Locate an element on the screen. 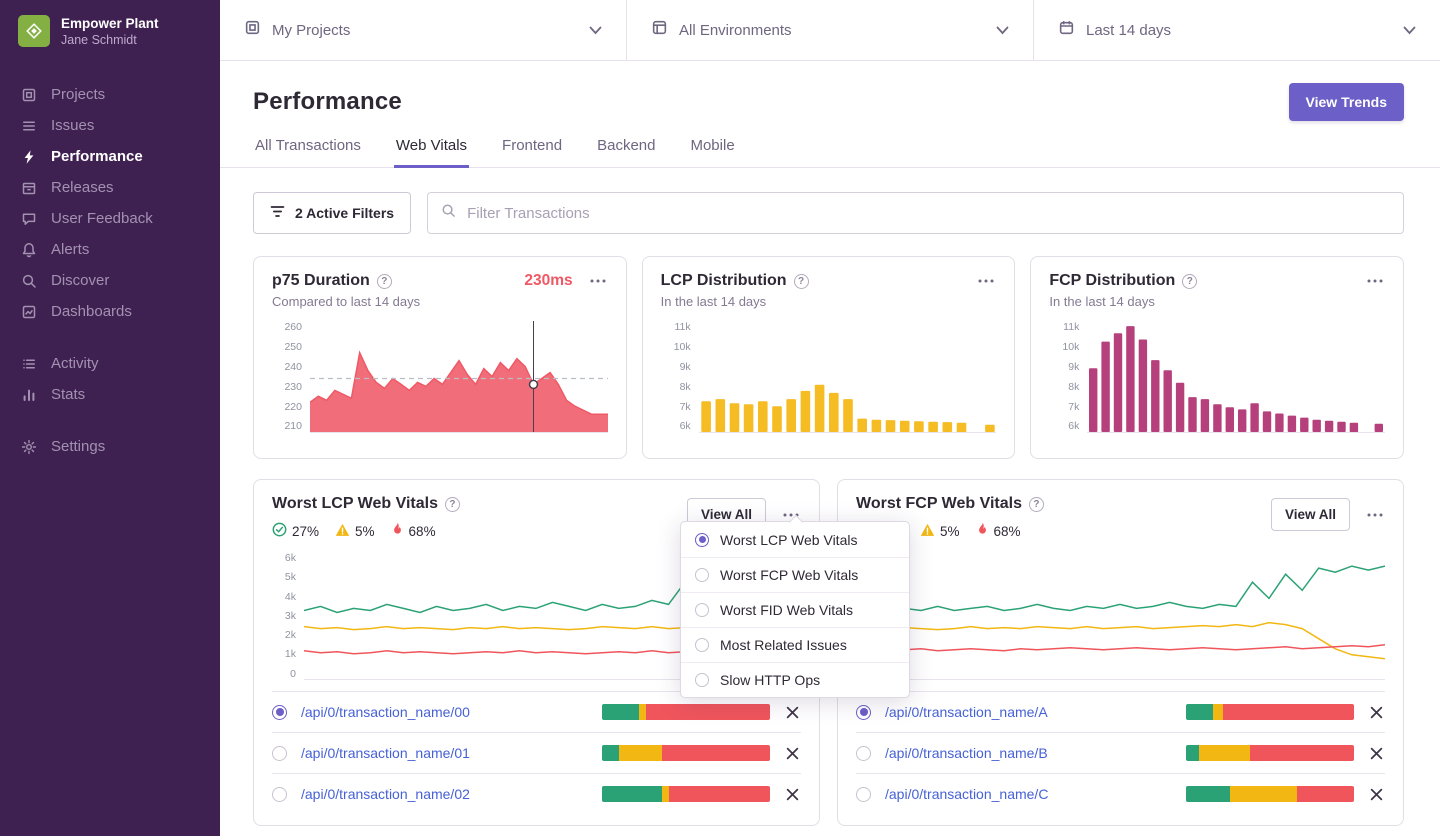  sidebar-item-issues: Issues is located at coordinates (110, 125).